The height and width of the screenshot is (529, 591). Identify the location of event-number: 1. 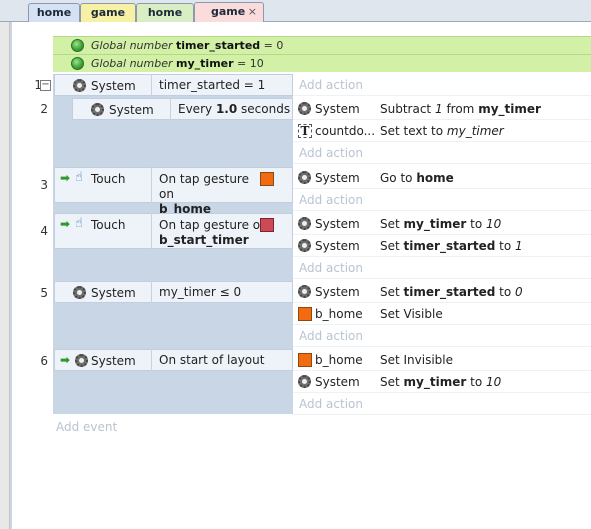
(38, 85).